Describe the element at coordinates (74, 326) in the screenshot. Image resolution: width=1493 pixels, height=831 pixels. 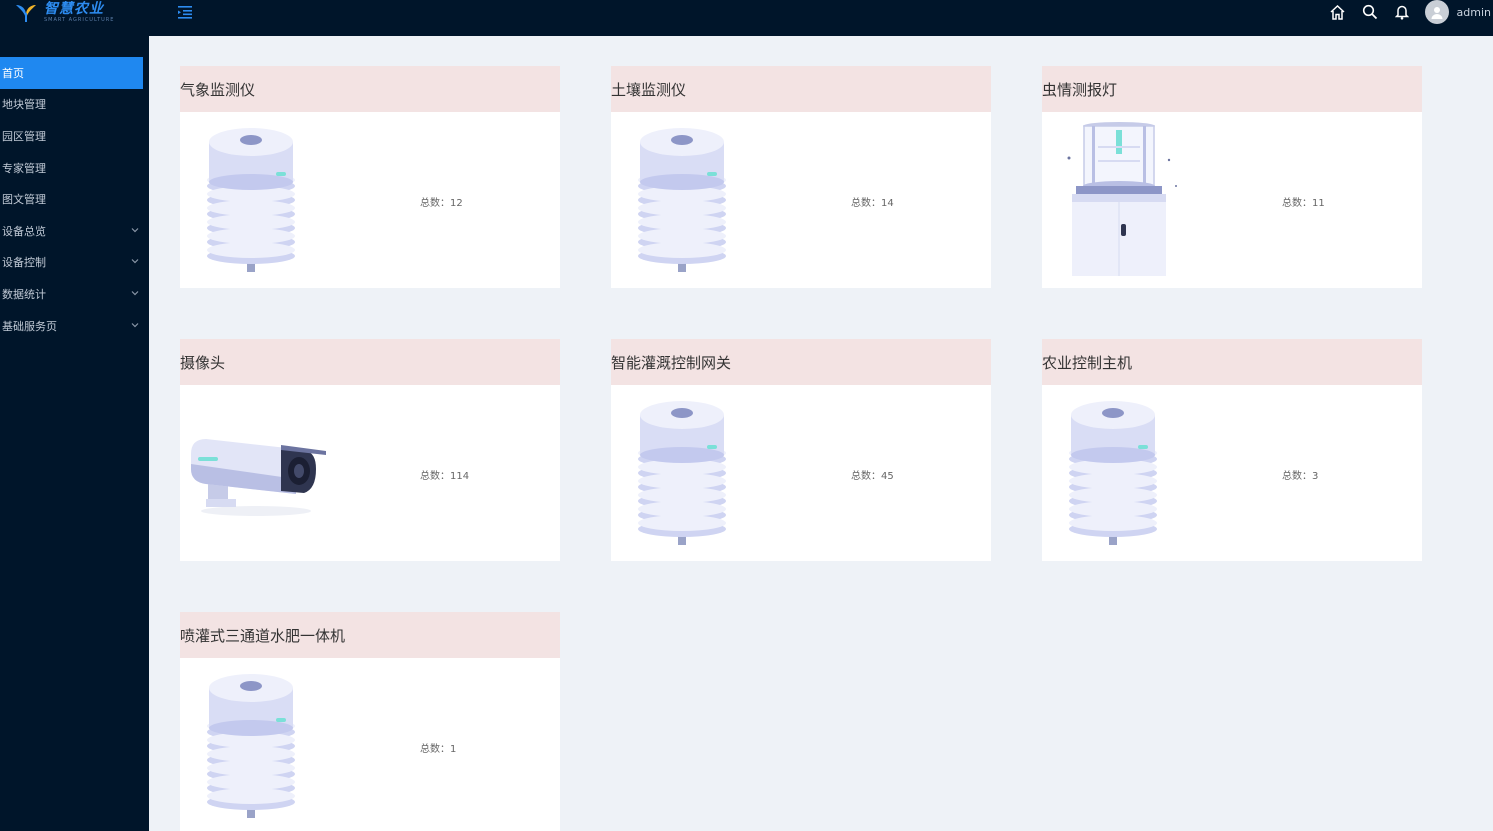
I see `sidebar-item-basic-services: 基础服务页` at that location.